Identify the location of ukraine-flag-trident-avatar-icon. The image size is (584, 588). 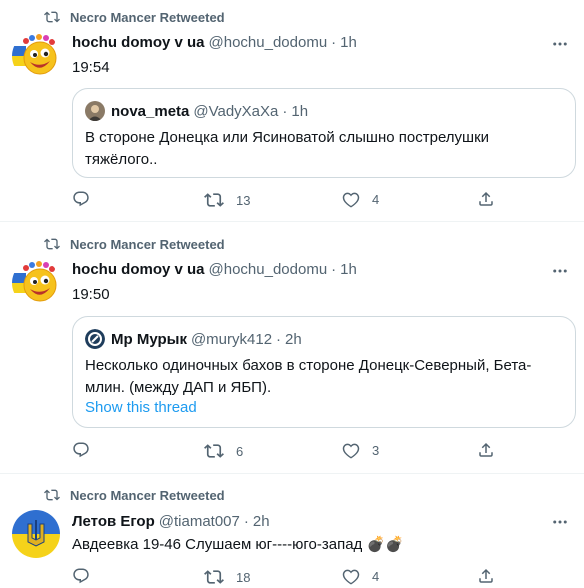
(36, 534).